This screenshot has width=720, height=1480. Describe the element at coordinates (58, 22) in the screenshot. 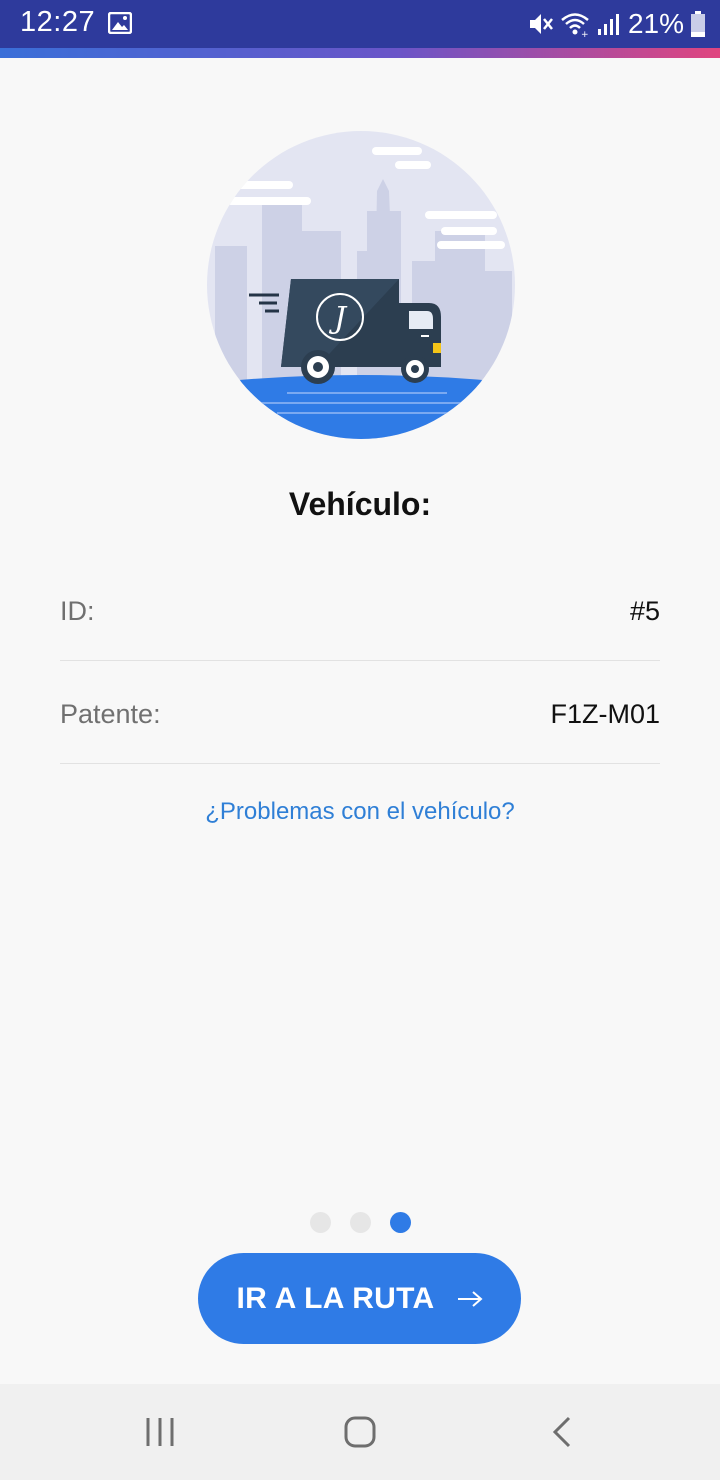

I see `status-time: 12:27` at that location.